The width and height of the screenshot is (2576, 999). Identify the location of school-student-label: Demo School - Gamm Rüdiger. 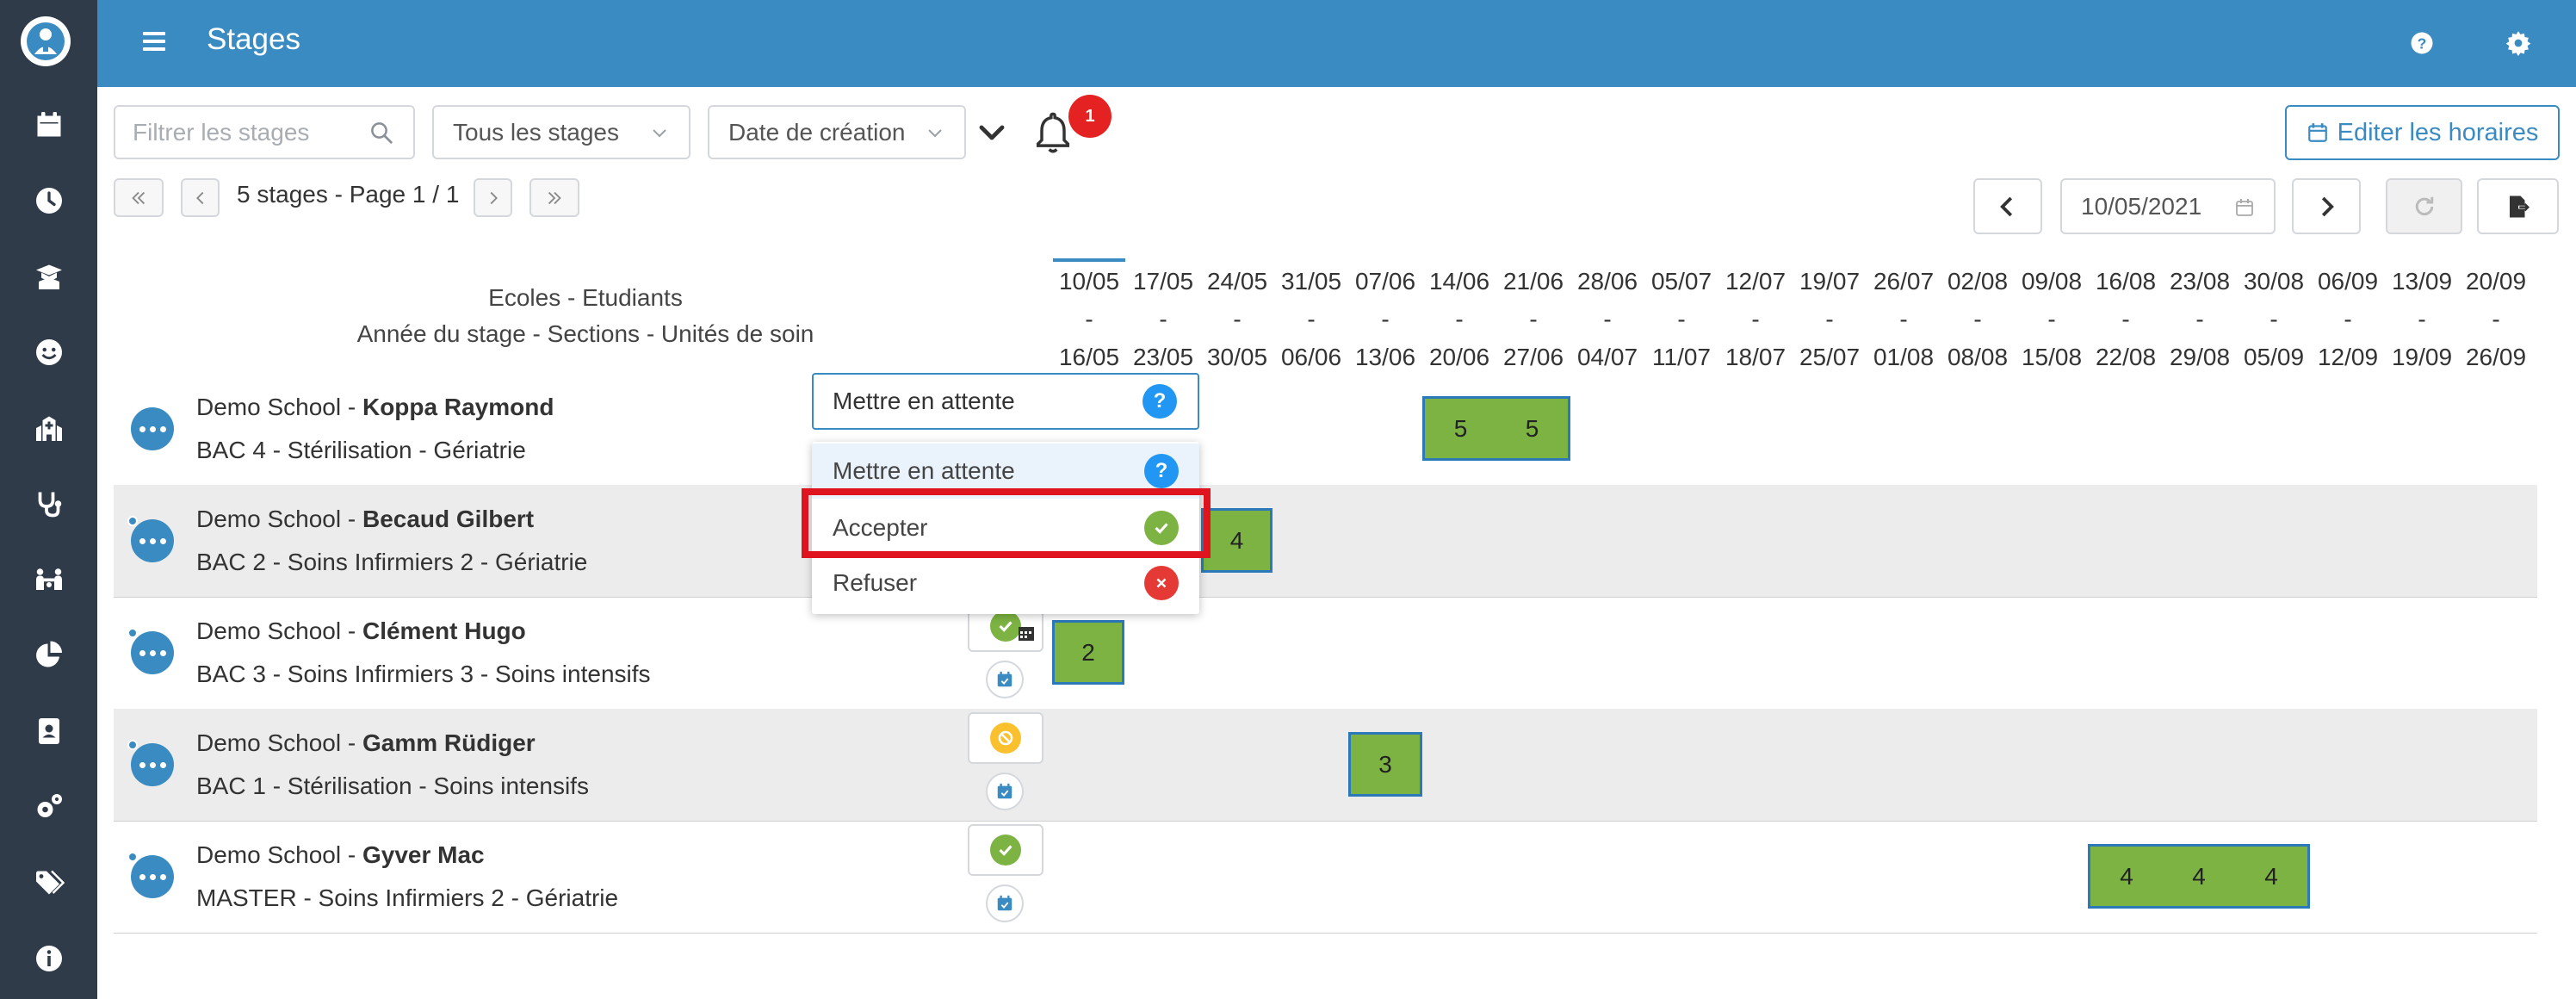
(366, 743).